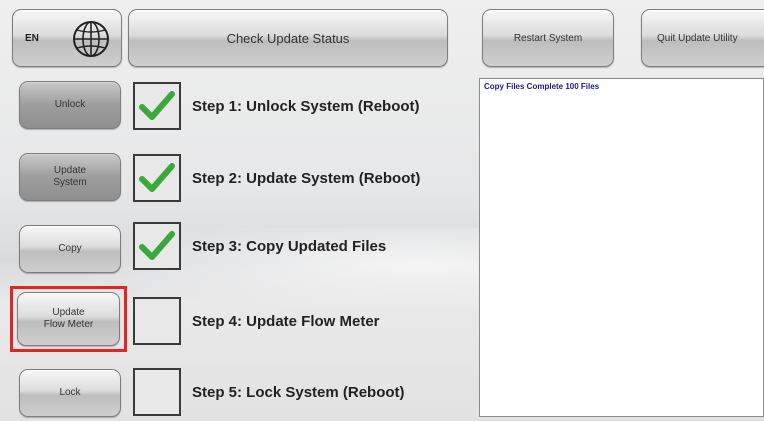  I want to click on step-3-label: Step 3: Copy Updated Files, so click(289, 246).